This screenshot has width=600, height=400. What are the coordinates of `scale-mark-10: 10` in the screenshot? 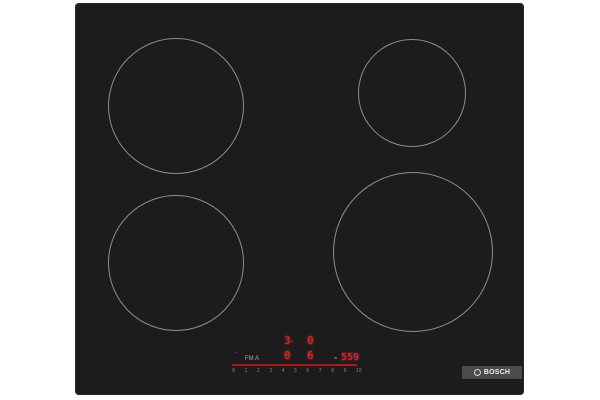 It's located at (359, 372).